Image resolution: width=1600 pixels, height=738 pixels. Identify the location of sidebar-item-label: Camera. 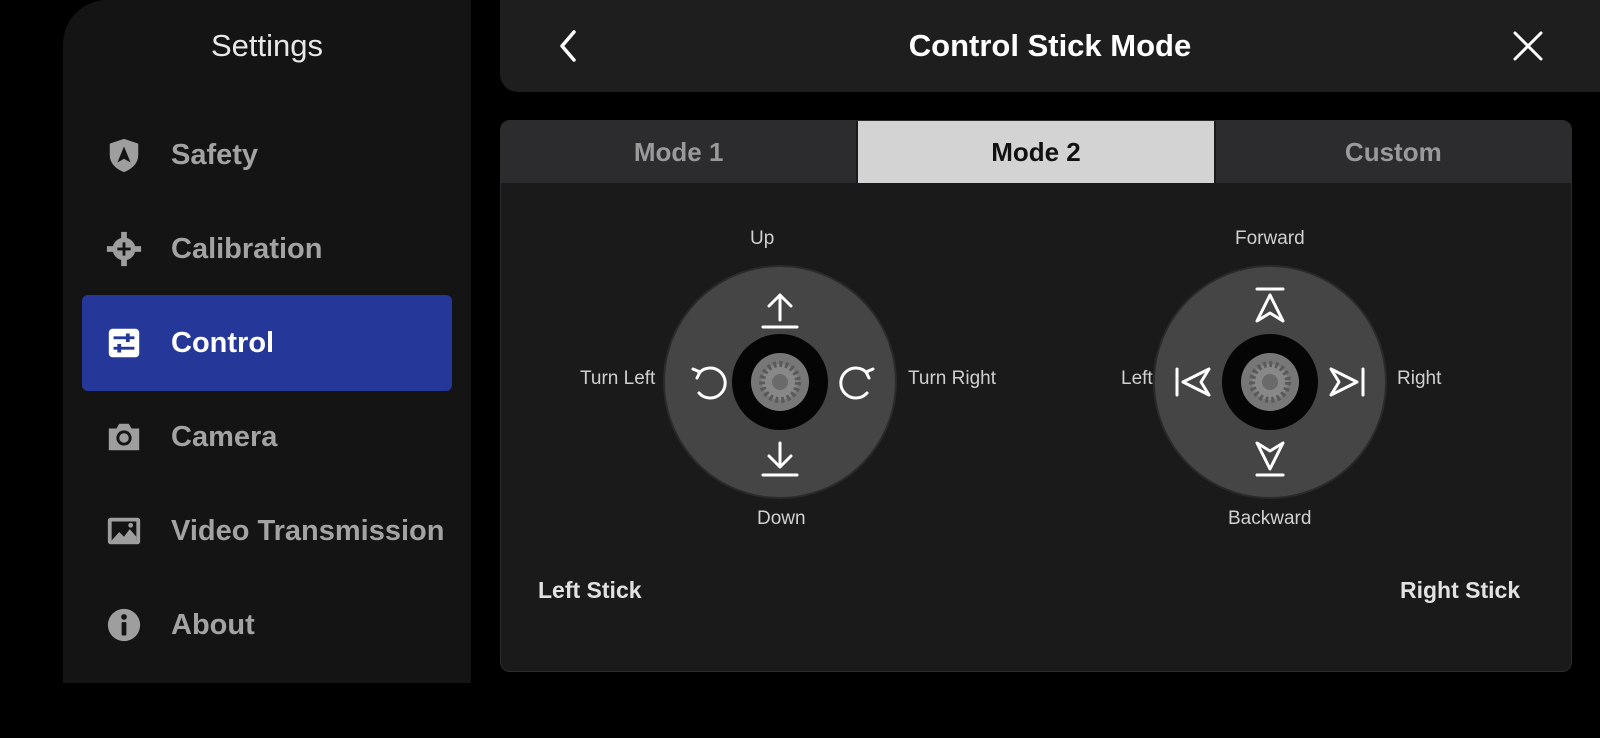
(224, 436).